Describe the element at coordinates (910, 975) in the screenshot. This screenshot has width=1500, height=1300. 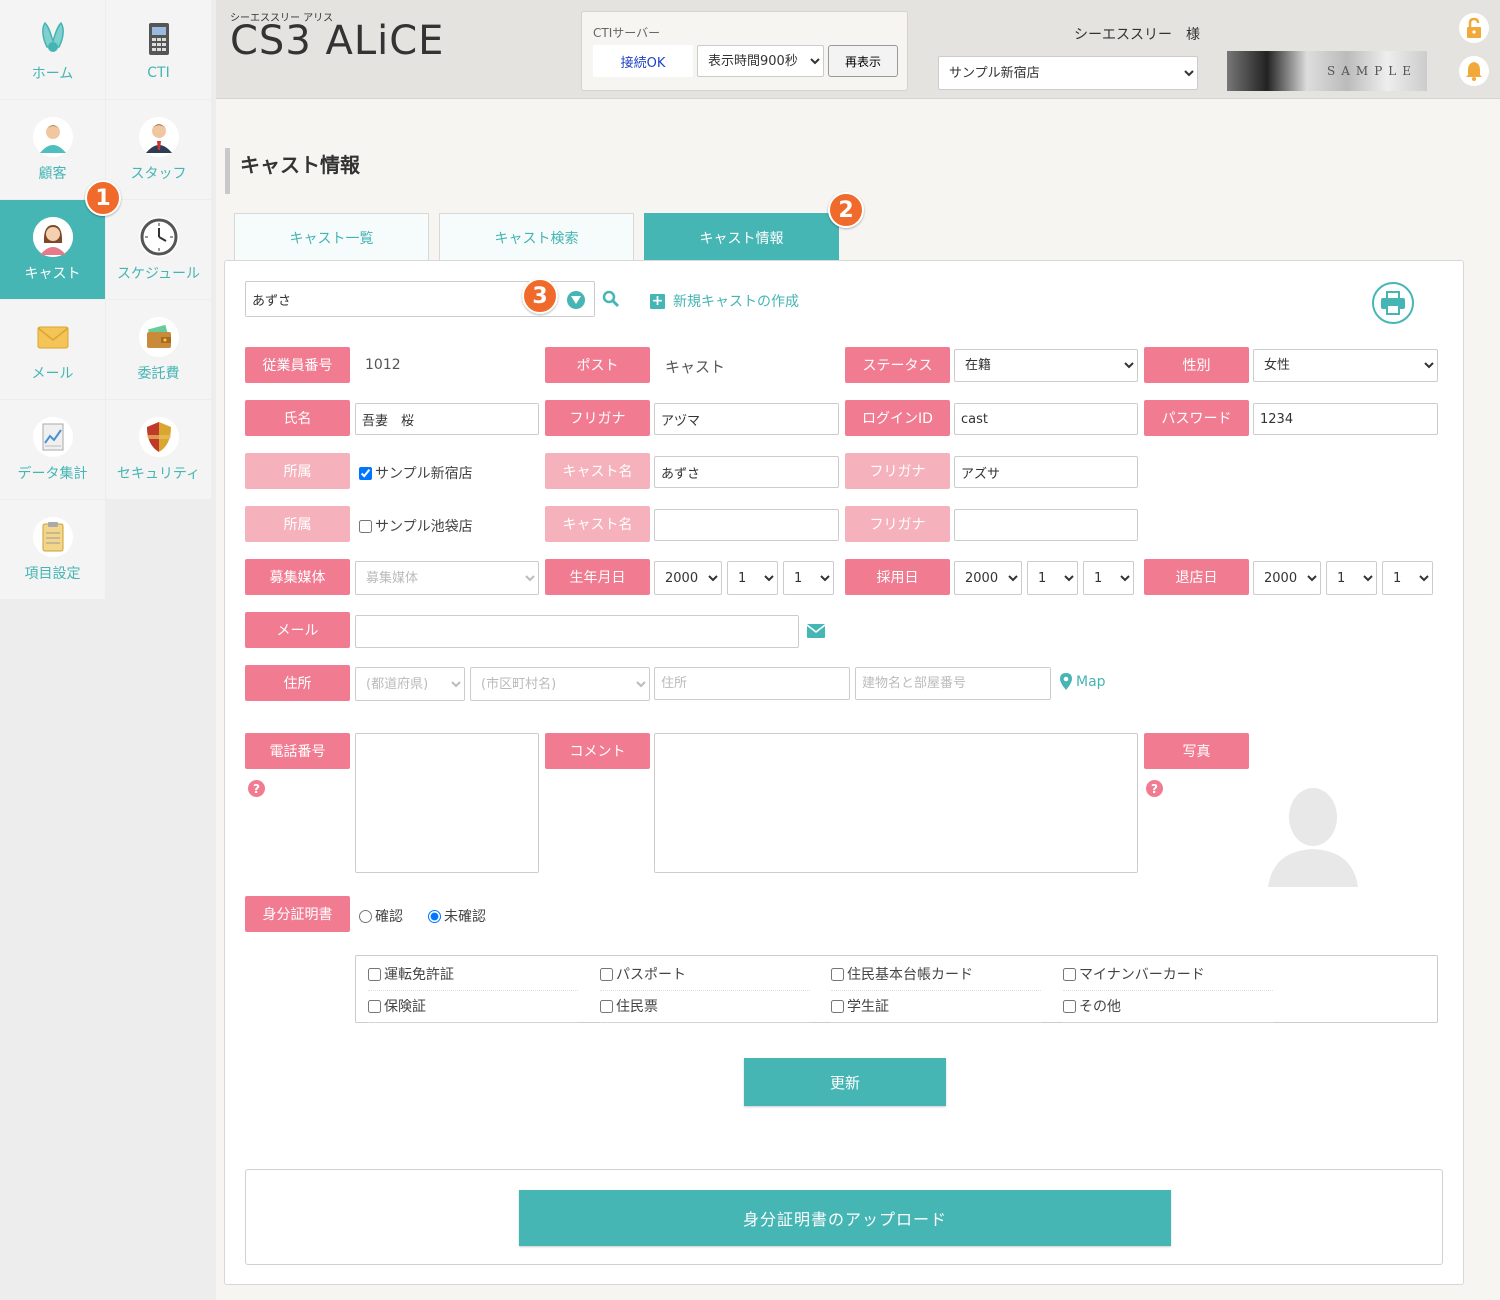
I see `id-type-label: 住民基本台帳カード` at that location.